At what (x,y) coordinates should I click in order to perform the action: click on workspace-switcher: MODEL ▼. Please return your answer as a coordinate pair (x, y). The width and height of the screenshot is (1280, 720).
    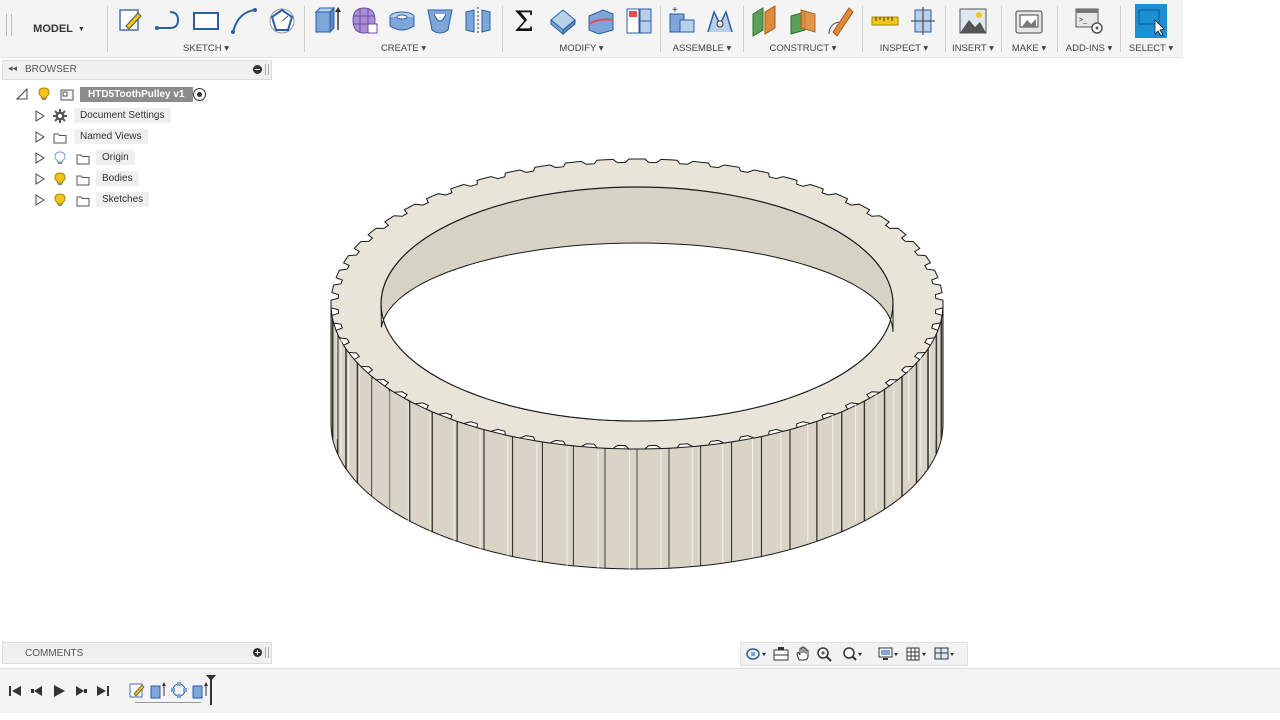
    Looking at the image, I should click on (59, 29).